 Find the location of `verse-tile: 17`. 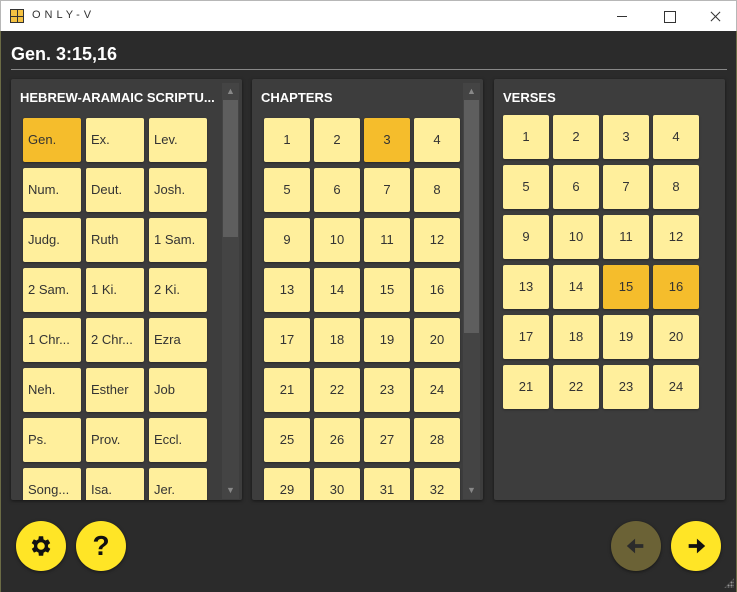

verse-tile: 17 is located at coordinates (526, 337).